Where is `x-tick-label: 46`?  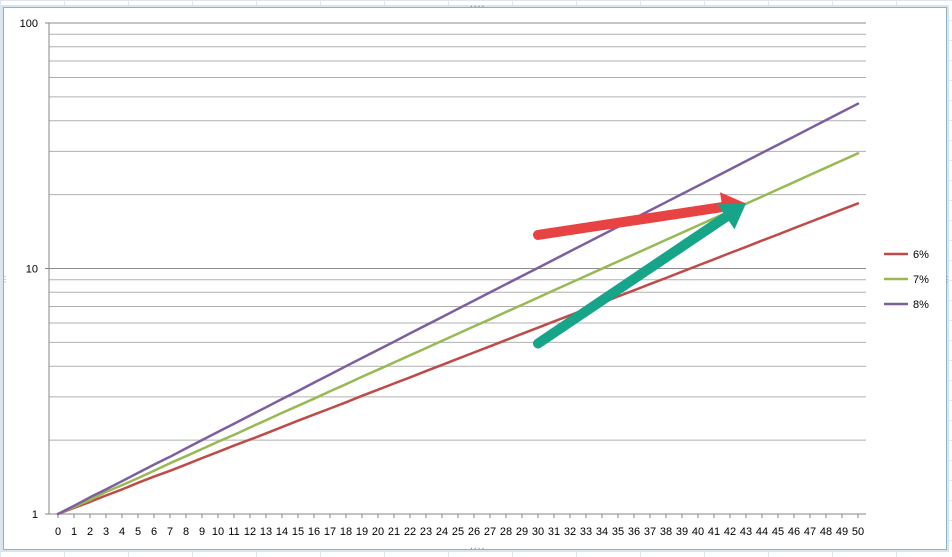
x-tick-label: 46 is located at coordinates (794, 532).